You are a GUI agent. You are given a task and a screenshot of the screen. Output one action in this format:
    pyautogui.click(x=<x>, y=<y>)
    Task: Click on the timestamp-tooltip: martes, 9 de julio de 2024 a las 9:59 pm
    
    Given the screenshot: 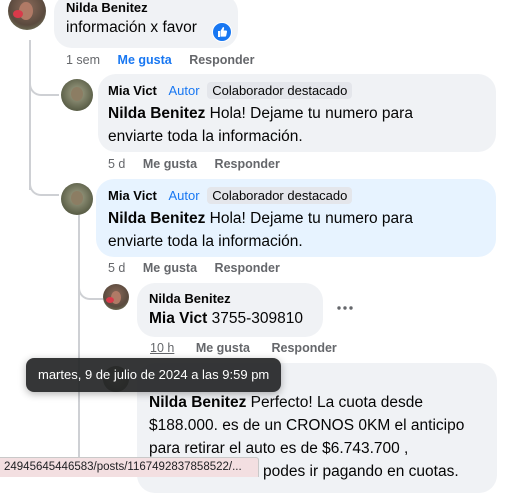 What is the action you would take?
    pyautogui.click(x=154, y=375)
    